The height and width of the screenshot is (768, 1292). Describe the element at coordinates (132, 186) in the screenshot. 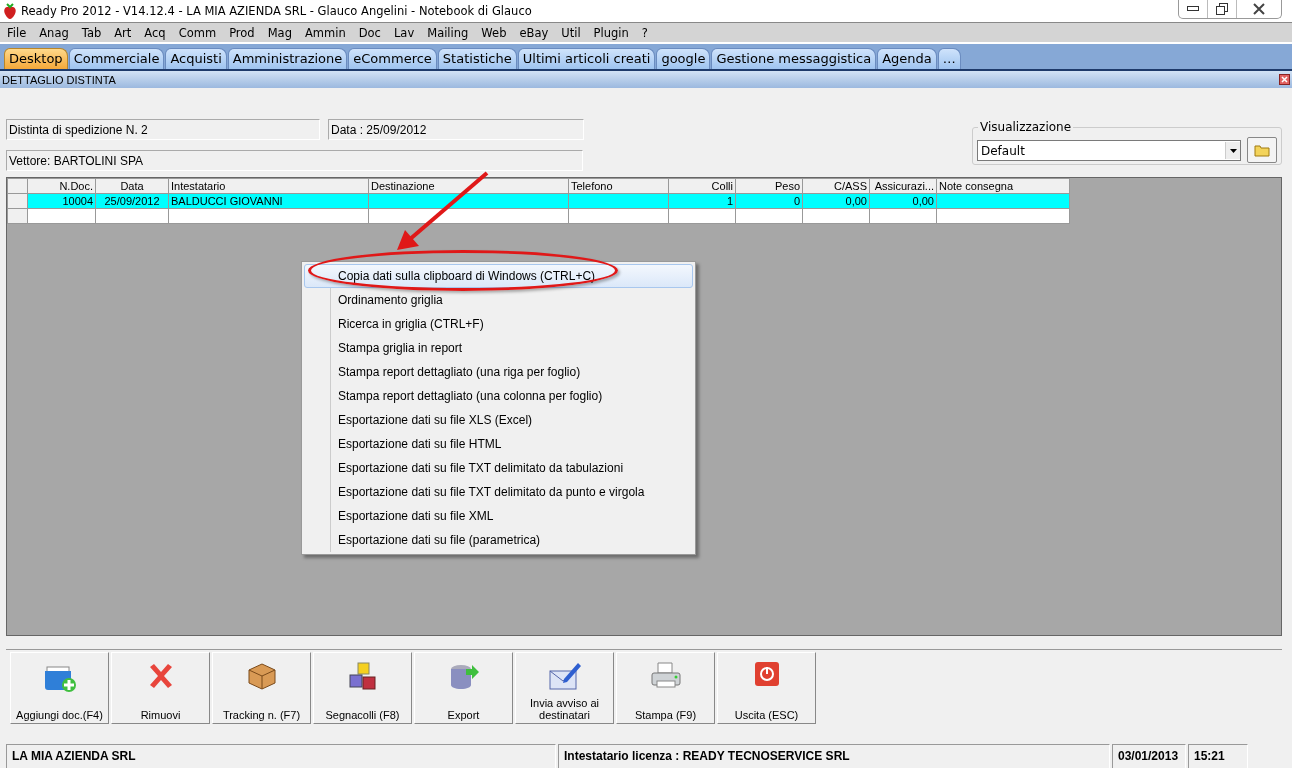

I see `column-header: Data` at that location.